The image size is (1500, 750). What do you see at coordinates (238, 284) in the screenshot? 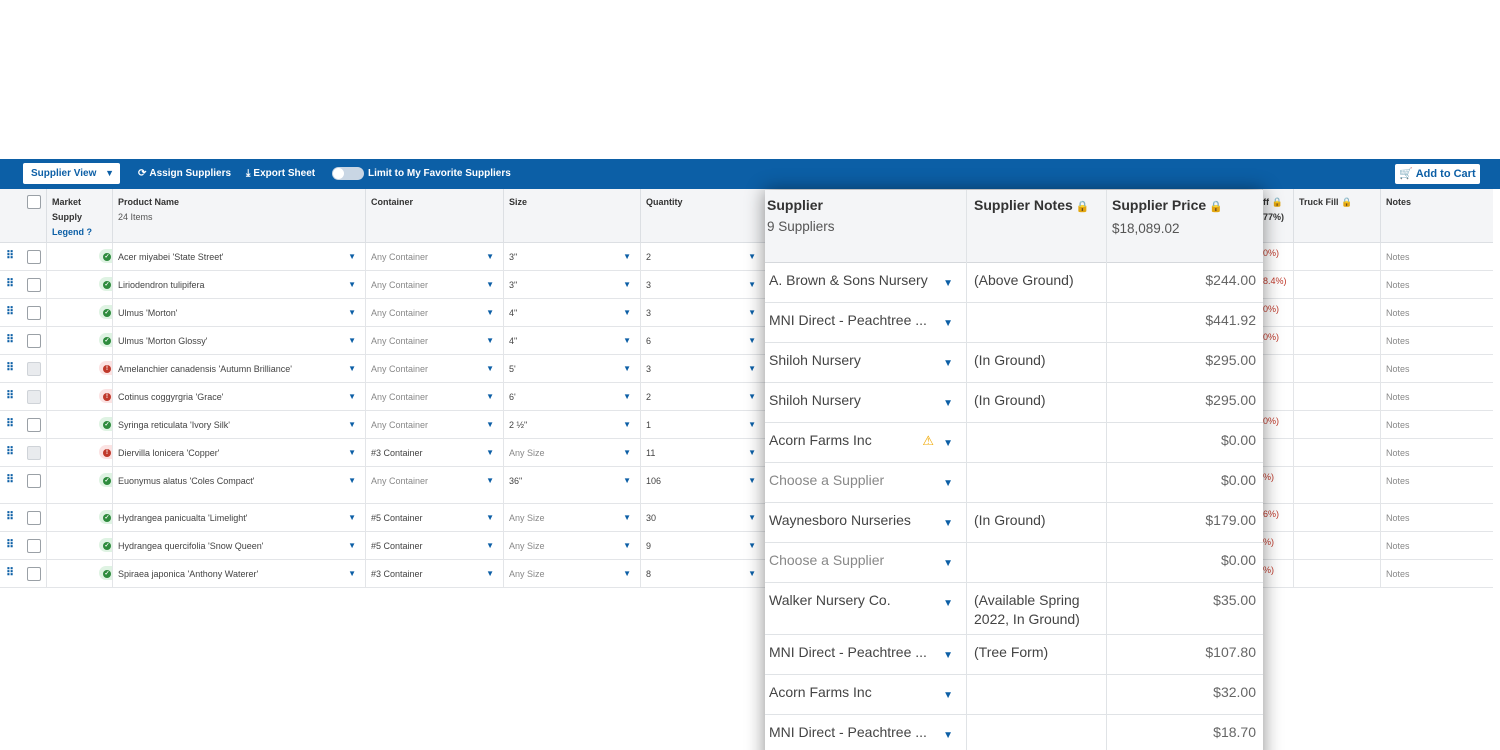
I see `product-name-cell: Liriodendron tulipifera ▼` at bounding box center [238, 284].